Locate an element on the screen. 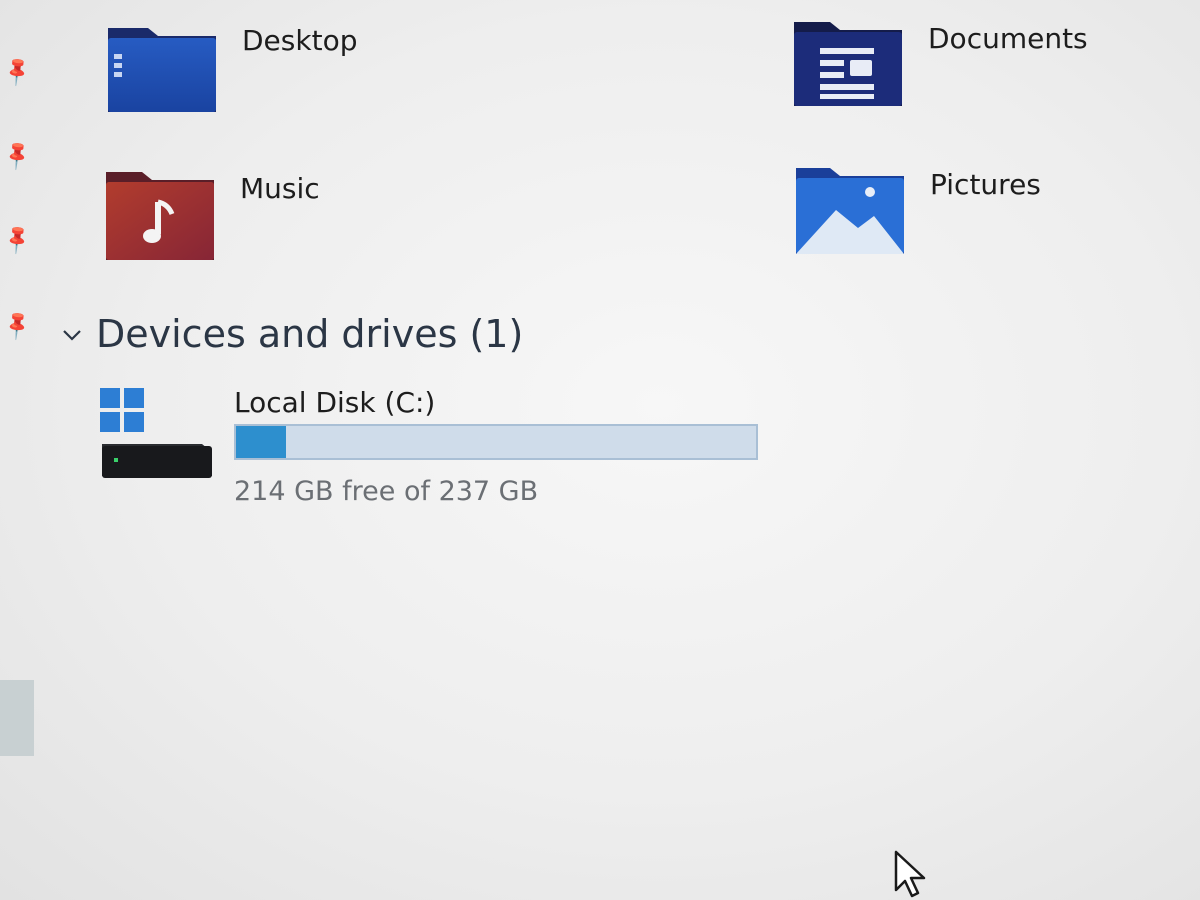 The width and height of the screenshot is (1200, 900). drive-tile-local-disk: Local Disk (C:) 214 GB free of 237 GB is located at coordinates (428, 445).